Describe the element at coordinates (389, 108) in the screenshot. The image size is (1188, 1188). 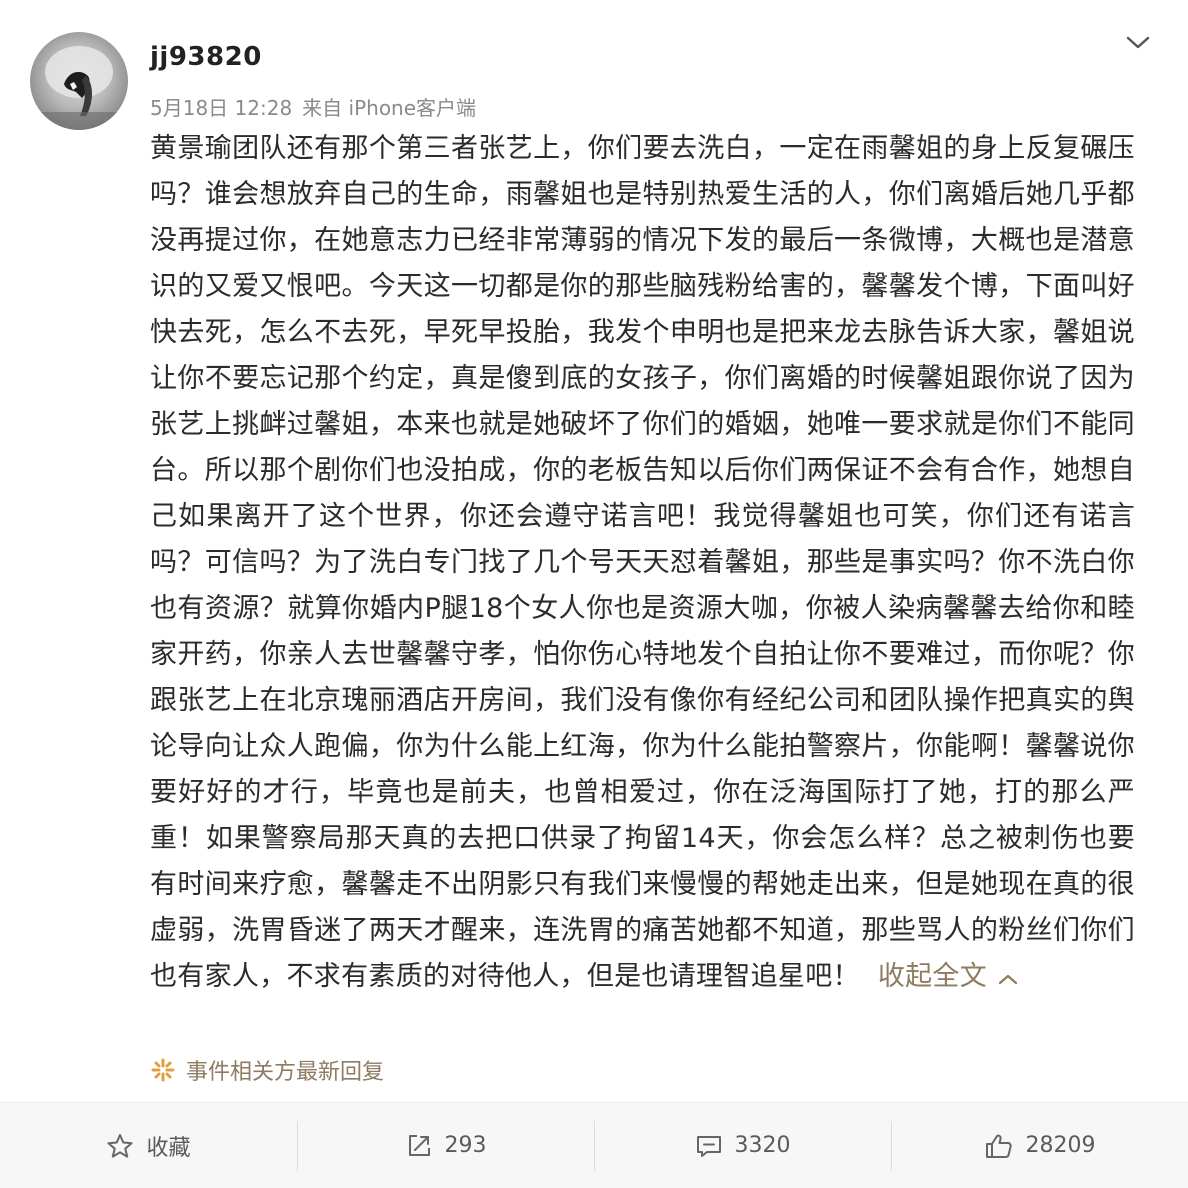
I see `post-source: 来自 iPhone客户端` at that location.